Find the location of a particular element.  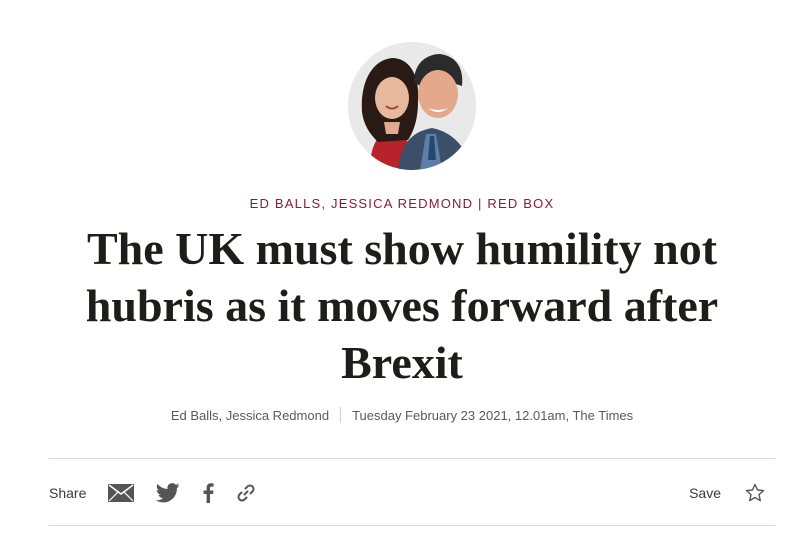

twitter-icon is located at coordinates (168, 493).